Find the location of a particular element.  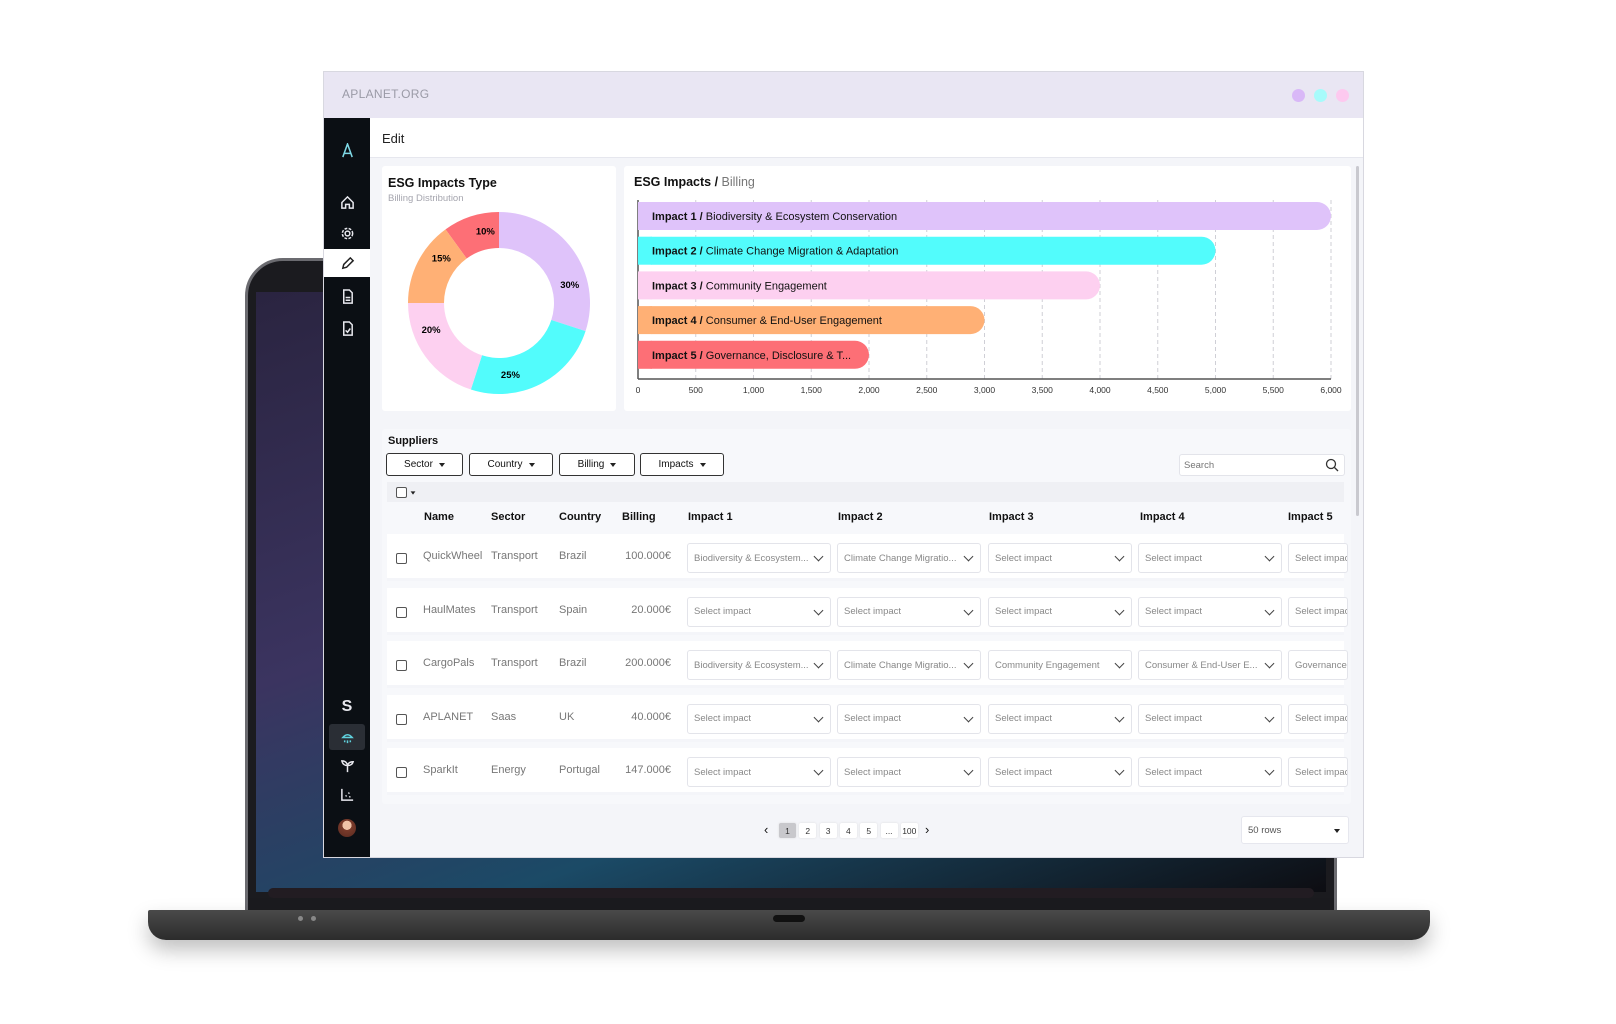

search-icon is located at coordinates (1332, 465).